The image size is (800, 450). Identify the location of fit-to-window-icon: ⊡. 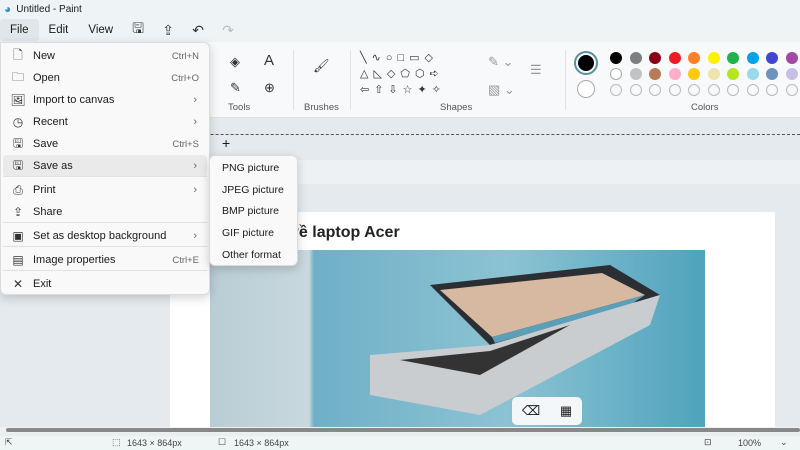
(708, 442).